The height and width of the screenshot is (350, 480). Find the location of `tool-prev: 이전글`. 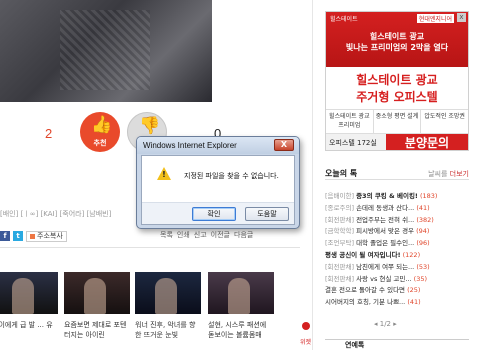

tool-prev: 이전글 is located at coordinates (220, 235).